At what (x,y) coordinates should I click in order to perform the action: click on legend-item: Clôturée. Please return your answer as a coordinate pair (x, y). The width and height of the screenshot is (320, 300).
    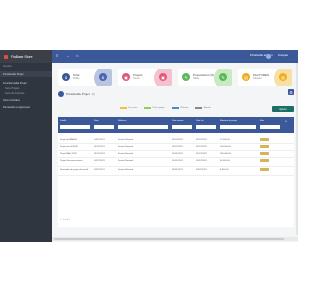
    Looking at the image, I should click on (180, 108).